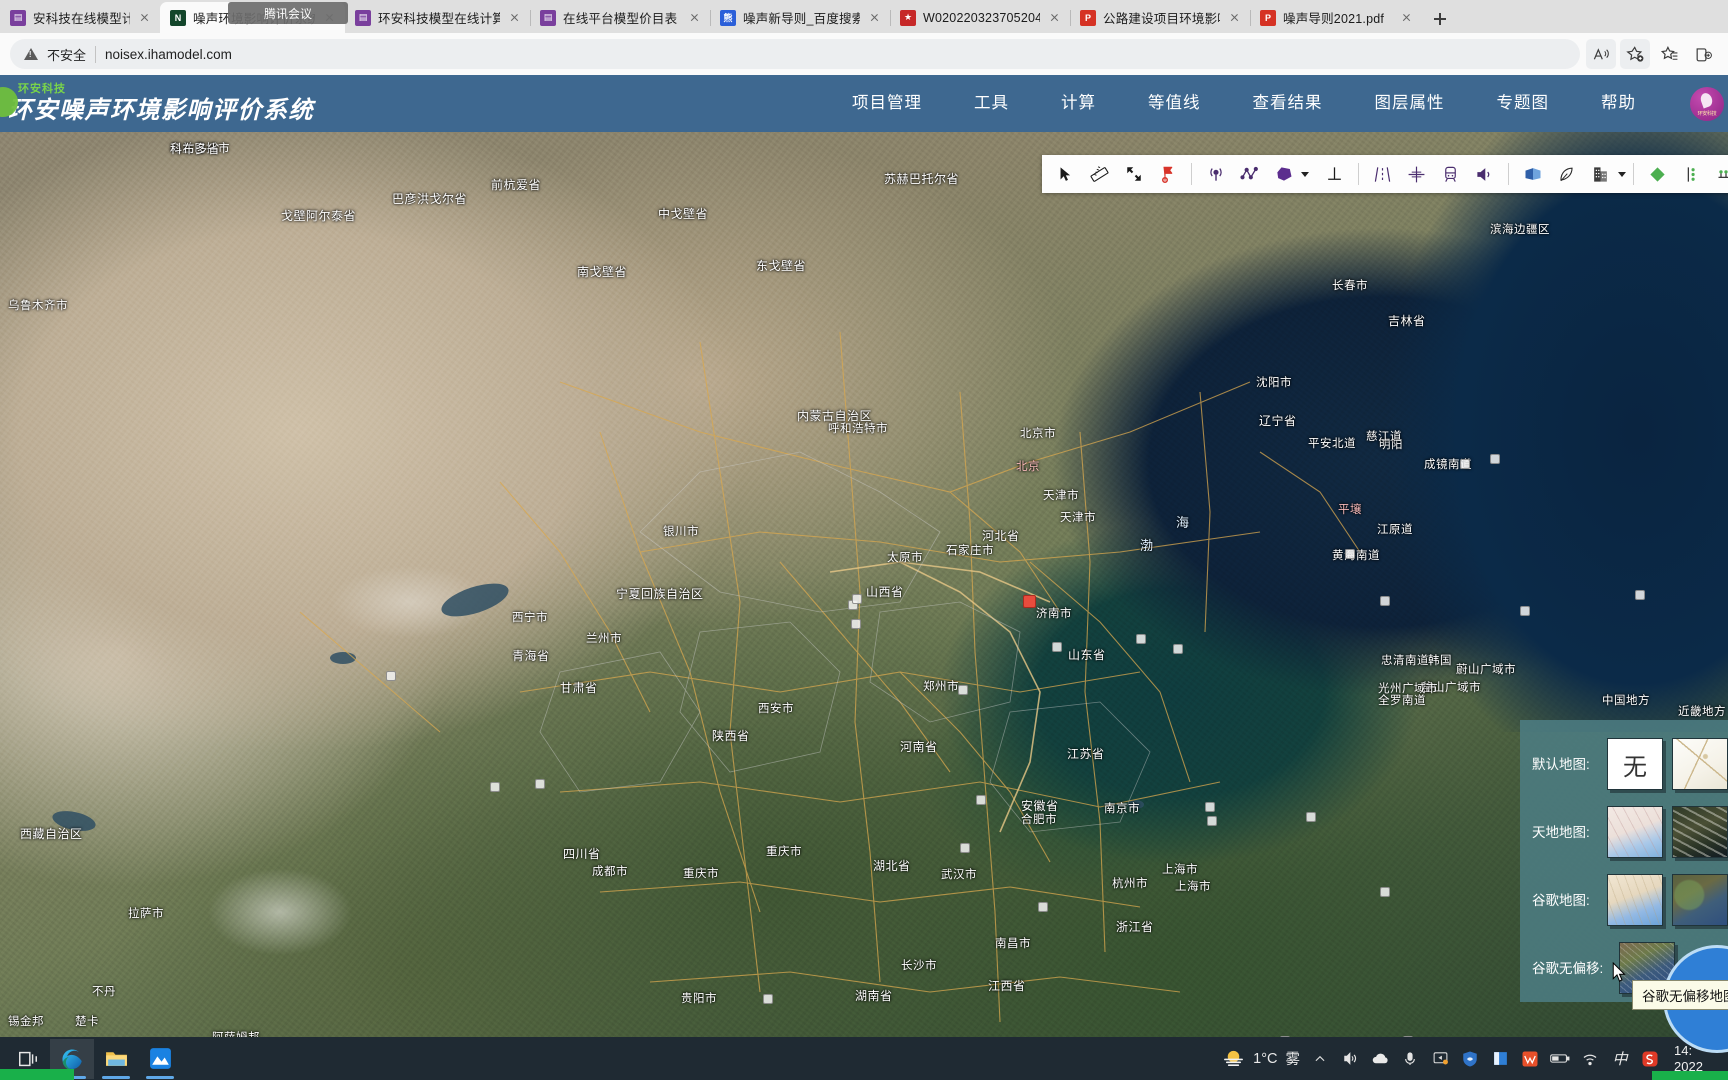  I want to click on nav-item-6: 专题图, so click(1523, 103).